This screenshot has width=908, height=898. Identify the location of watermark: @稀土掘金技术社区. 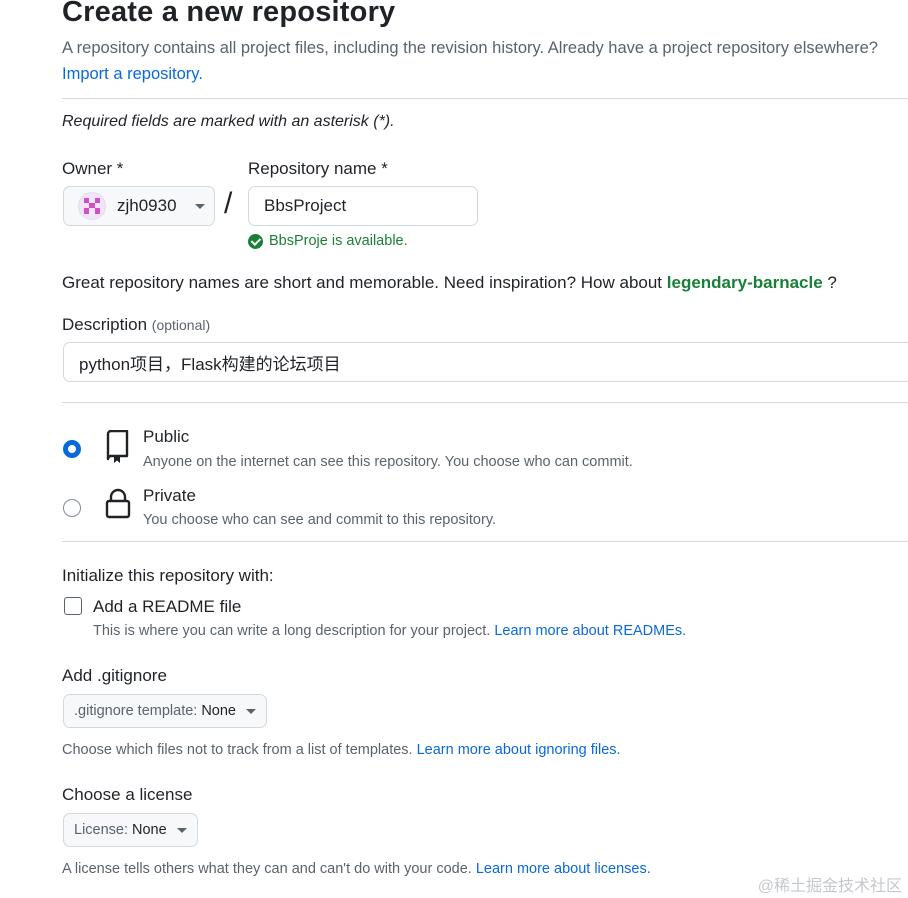
(829, 886).